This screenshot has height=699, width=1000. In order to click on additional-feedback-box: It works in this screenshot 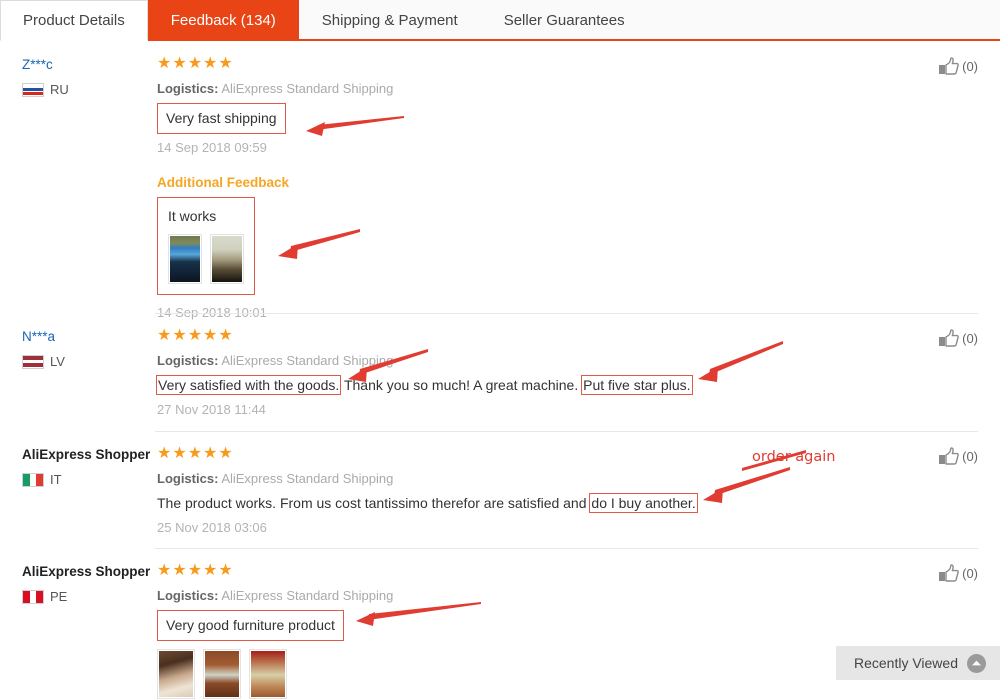, I will do `click(206, 246)`.